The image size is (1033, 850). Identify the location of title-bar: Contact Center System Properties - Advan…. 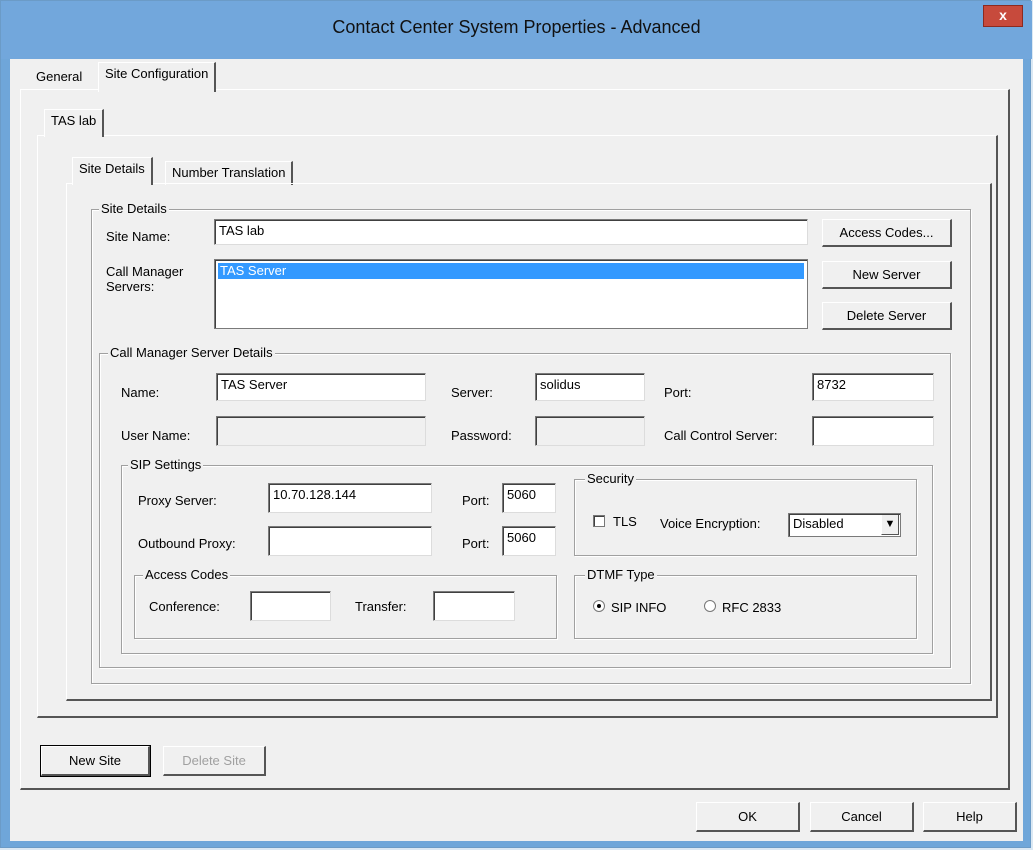
(516, 30).